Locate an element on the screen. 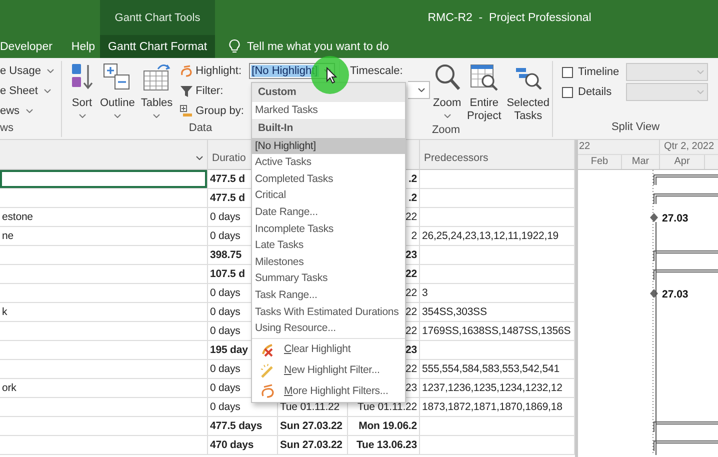 This screenshot has height=457, width=718. view-dropdown-button: ews is located at coordinates (29, 111).